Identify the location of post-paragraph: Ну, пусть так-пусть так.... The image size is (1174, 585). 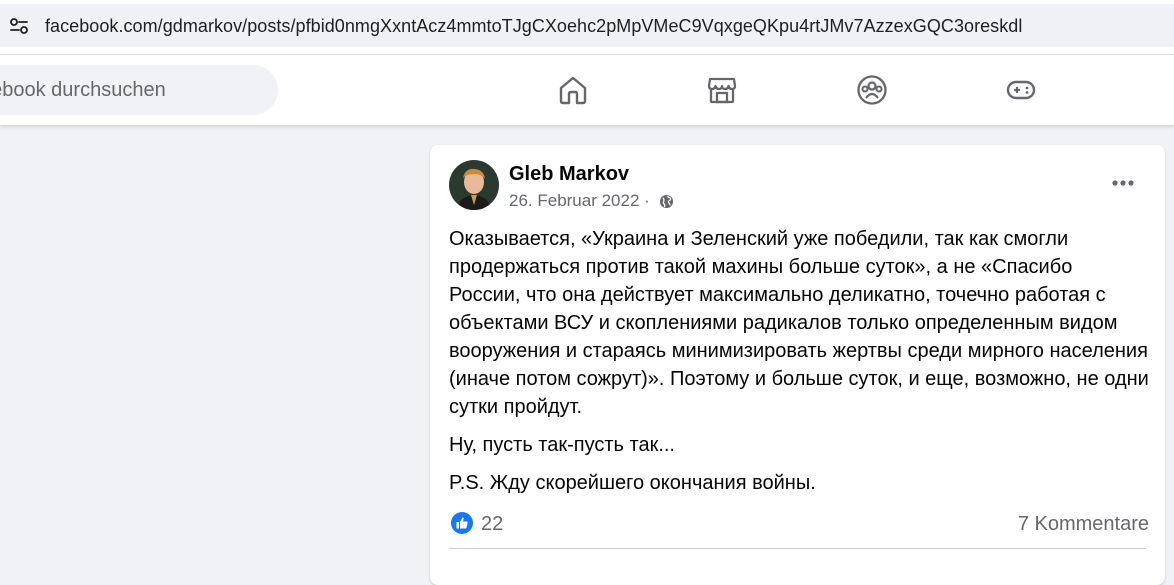
(562, 445).